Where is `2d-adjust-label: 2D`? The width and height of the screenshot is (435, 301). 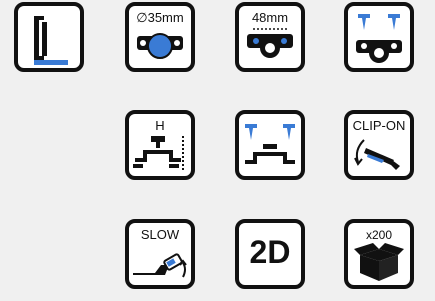 2d-adjust-label: 2D is located at coordinates (270, 252).